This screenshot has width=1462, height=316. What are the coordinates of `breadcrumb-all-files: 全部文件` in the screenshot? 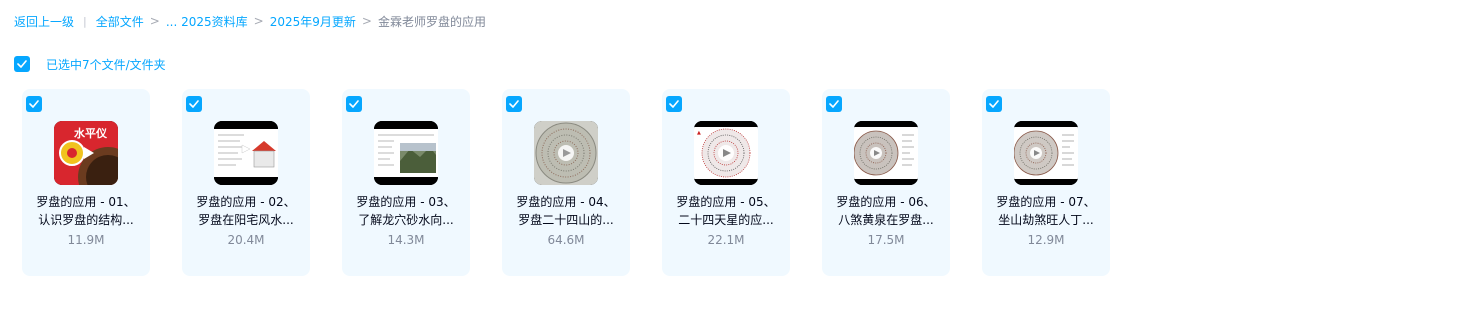 It's located at (120, 21).